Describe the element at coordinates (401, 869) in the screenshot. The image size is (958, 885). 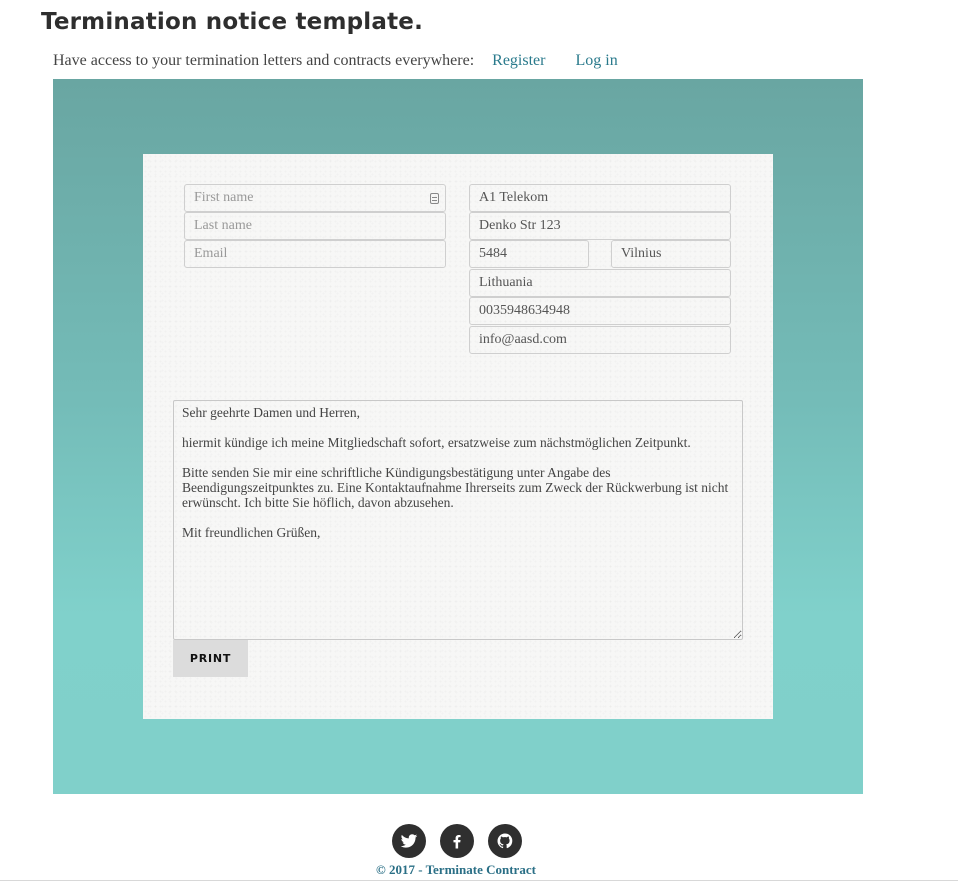
I see `copyright-prefix: © 2017 -` at that location.